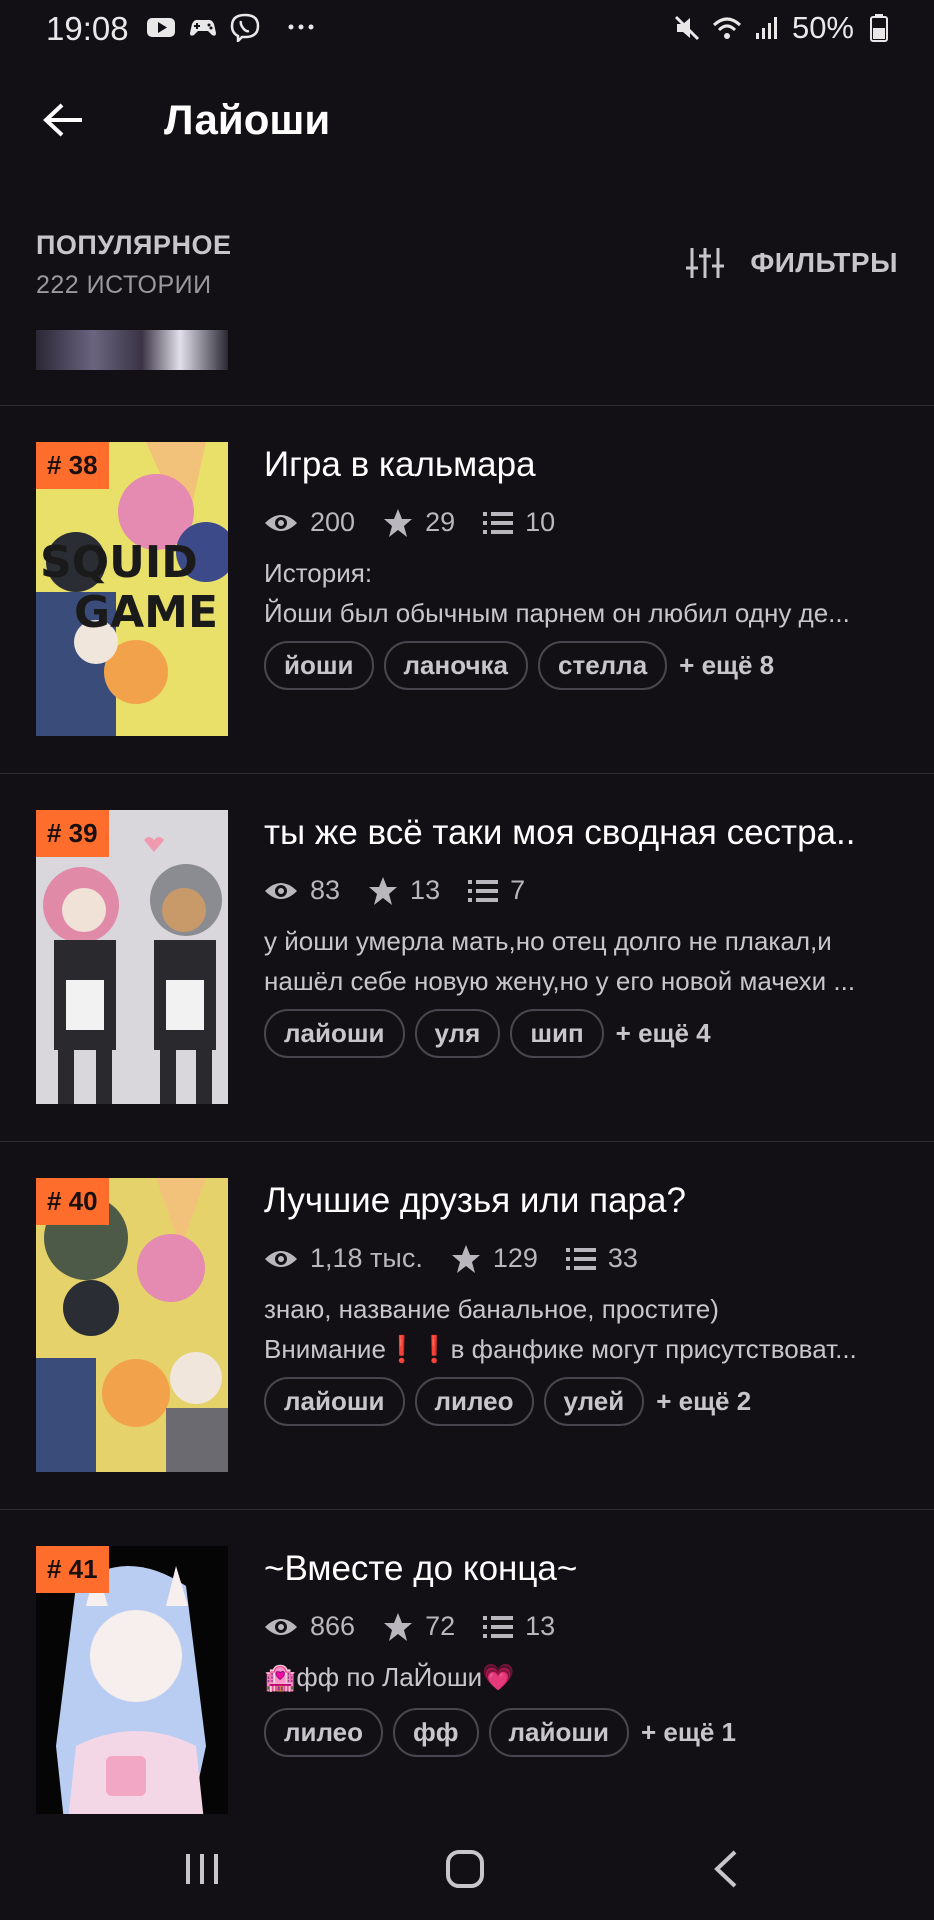 The width and height of the screenshot is (934, 1920). Describe the element at coordinates (584, 465) in the screenshot. I see `story-title: Игра в кальмара` at that location.